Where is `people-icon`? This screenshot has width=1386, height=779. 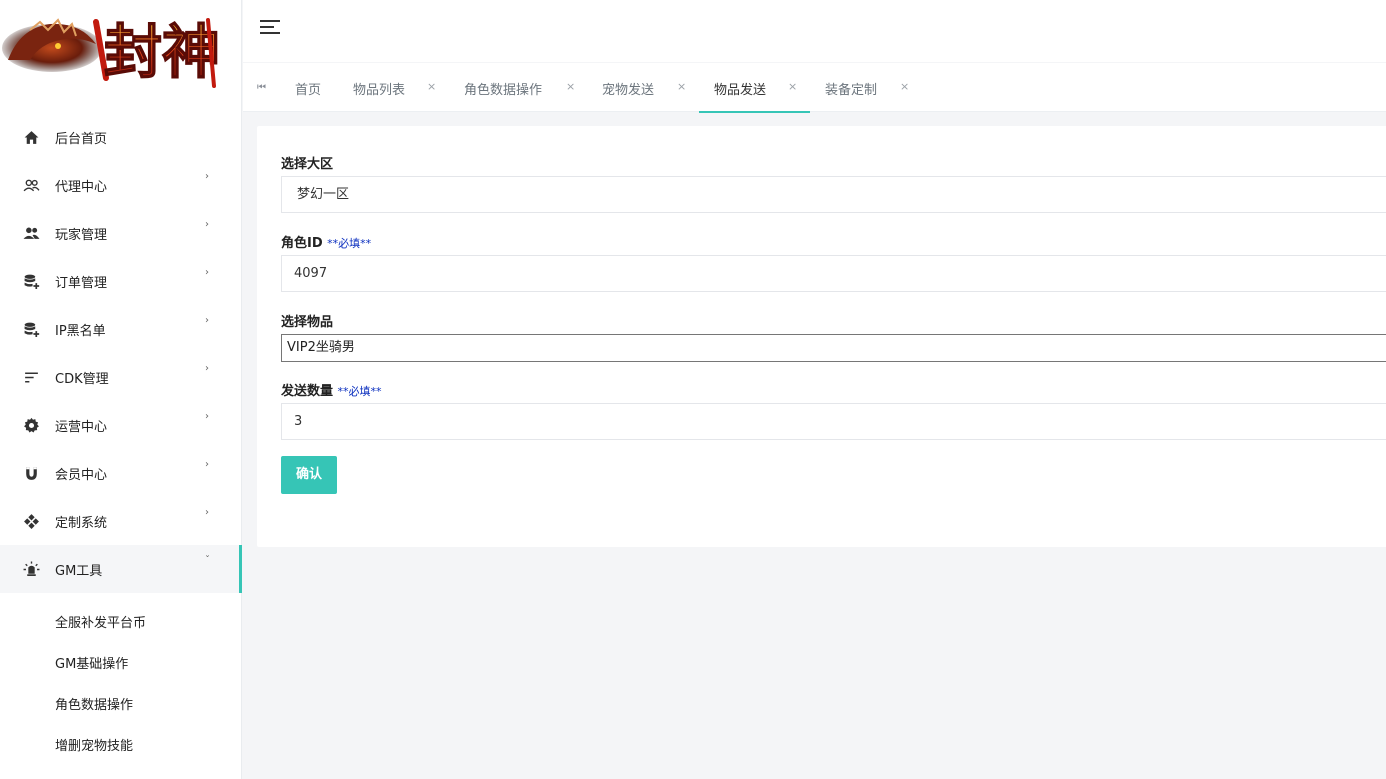 people-icon is located at coordinates (31, 233).